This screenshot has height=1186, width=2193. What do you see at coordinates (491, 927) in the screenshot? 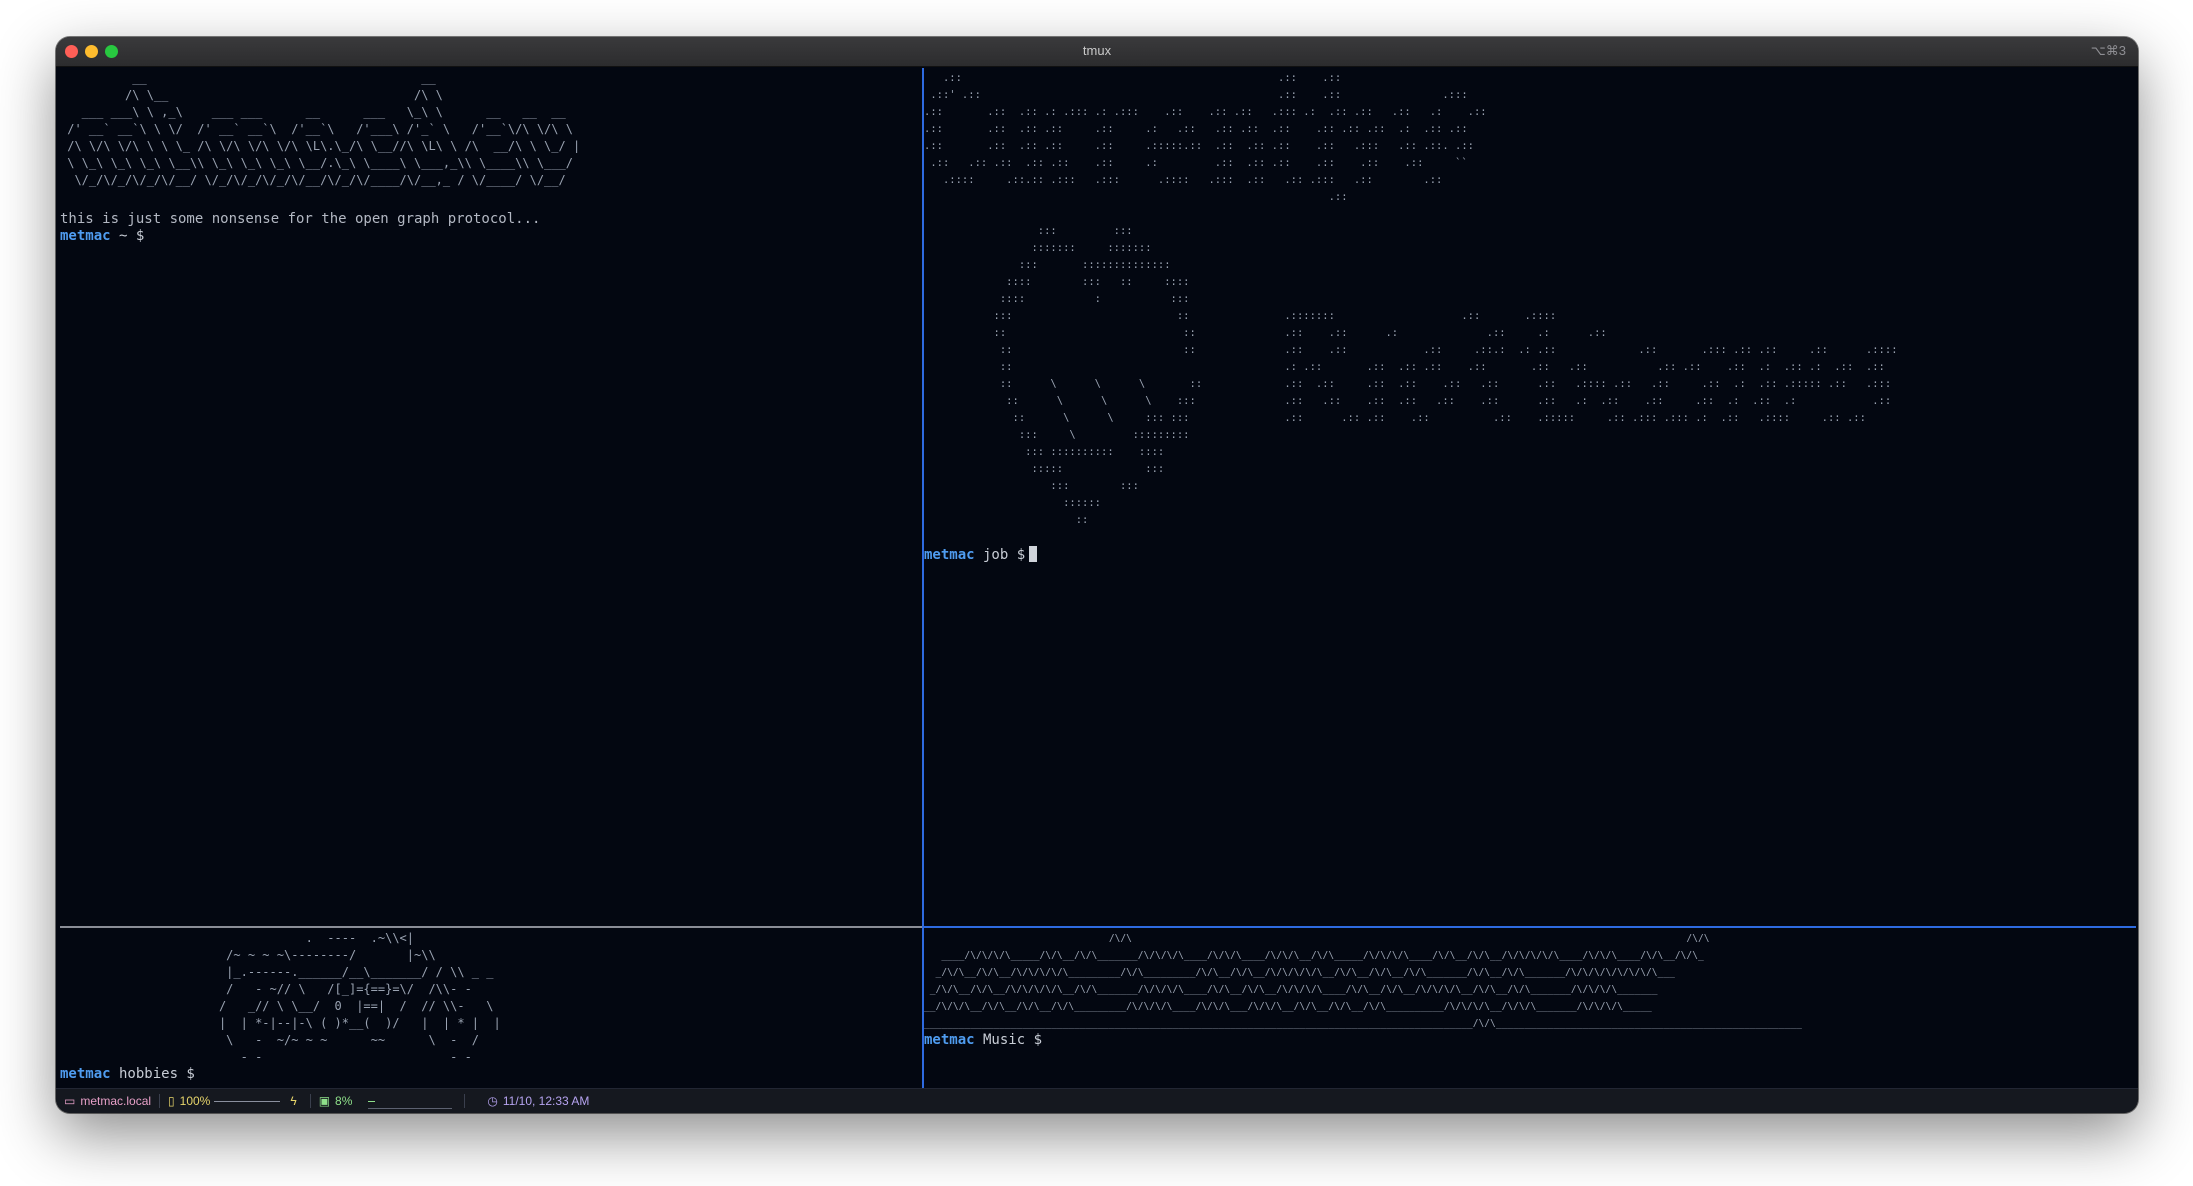
I see `pane-divider-left` at bounding box center [491, 927].